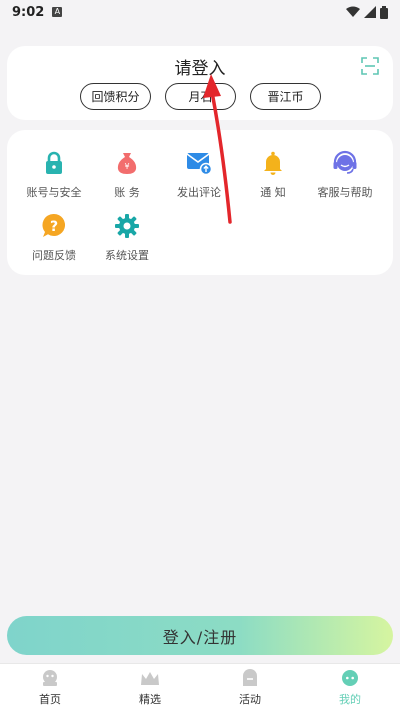  Describe the element at coordinates (54, 162) in the screenshot. I see `lock-icon` at that location.